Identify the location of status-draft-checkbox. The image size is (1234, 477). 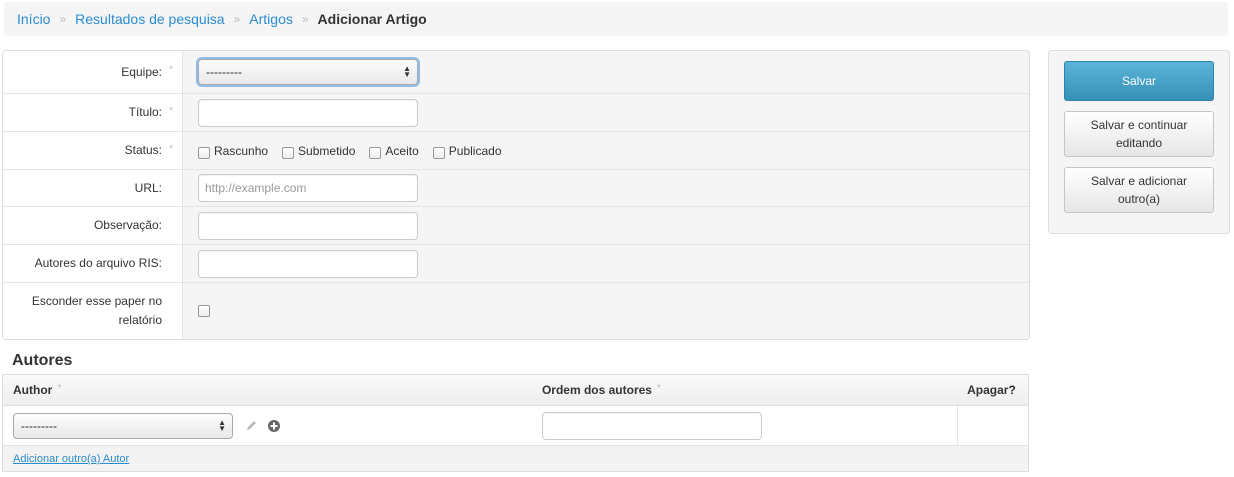
(204, 152).